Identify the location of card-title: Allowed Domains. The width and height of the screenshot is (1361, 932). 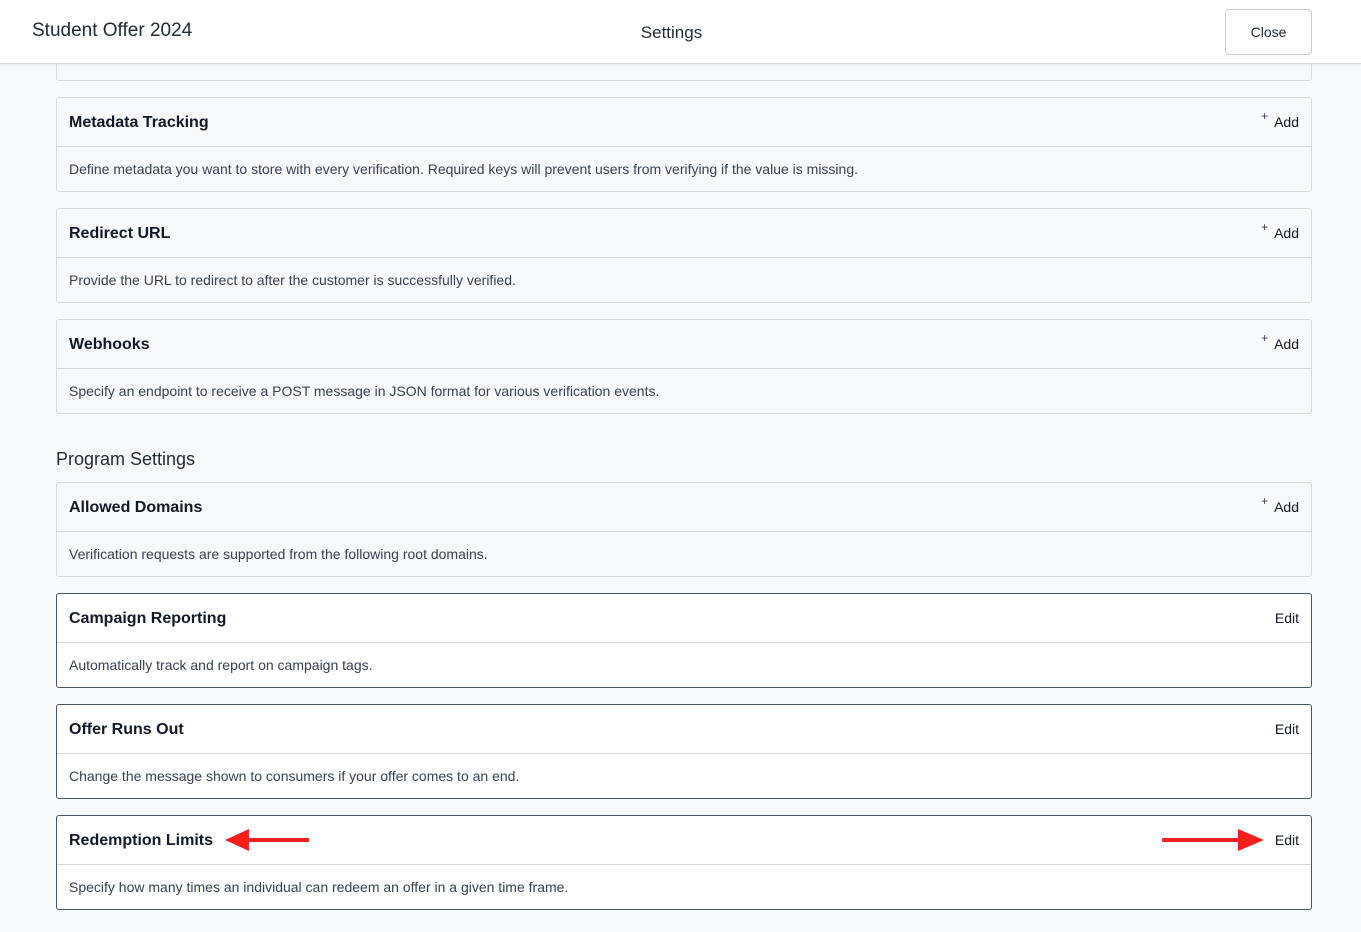
(136, 507).